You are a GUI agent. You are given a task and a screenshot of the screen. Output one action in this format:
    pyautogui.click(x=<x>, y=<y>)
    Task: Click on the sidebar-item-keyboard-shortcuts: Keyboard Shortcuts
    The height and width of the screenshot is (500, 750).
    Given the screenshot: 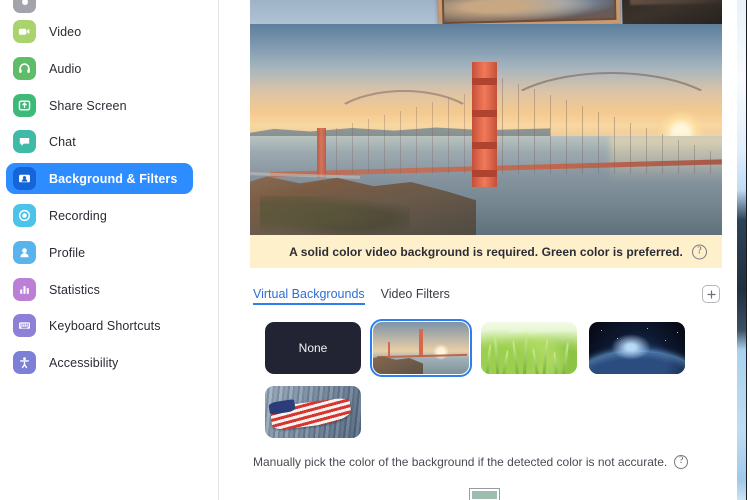 What is the action you would take?
    pyautogui.click(x=99, y=325)
    